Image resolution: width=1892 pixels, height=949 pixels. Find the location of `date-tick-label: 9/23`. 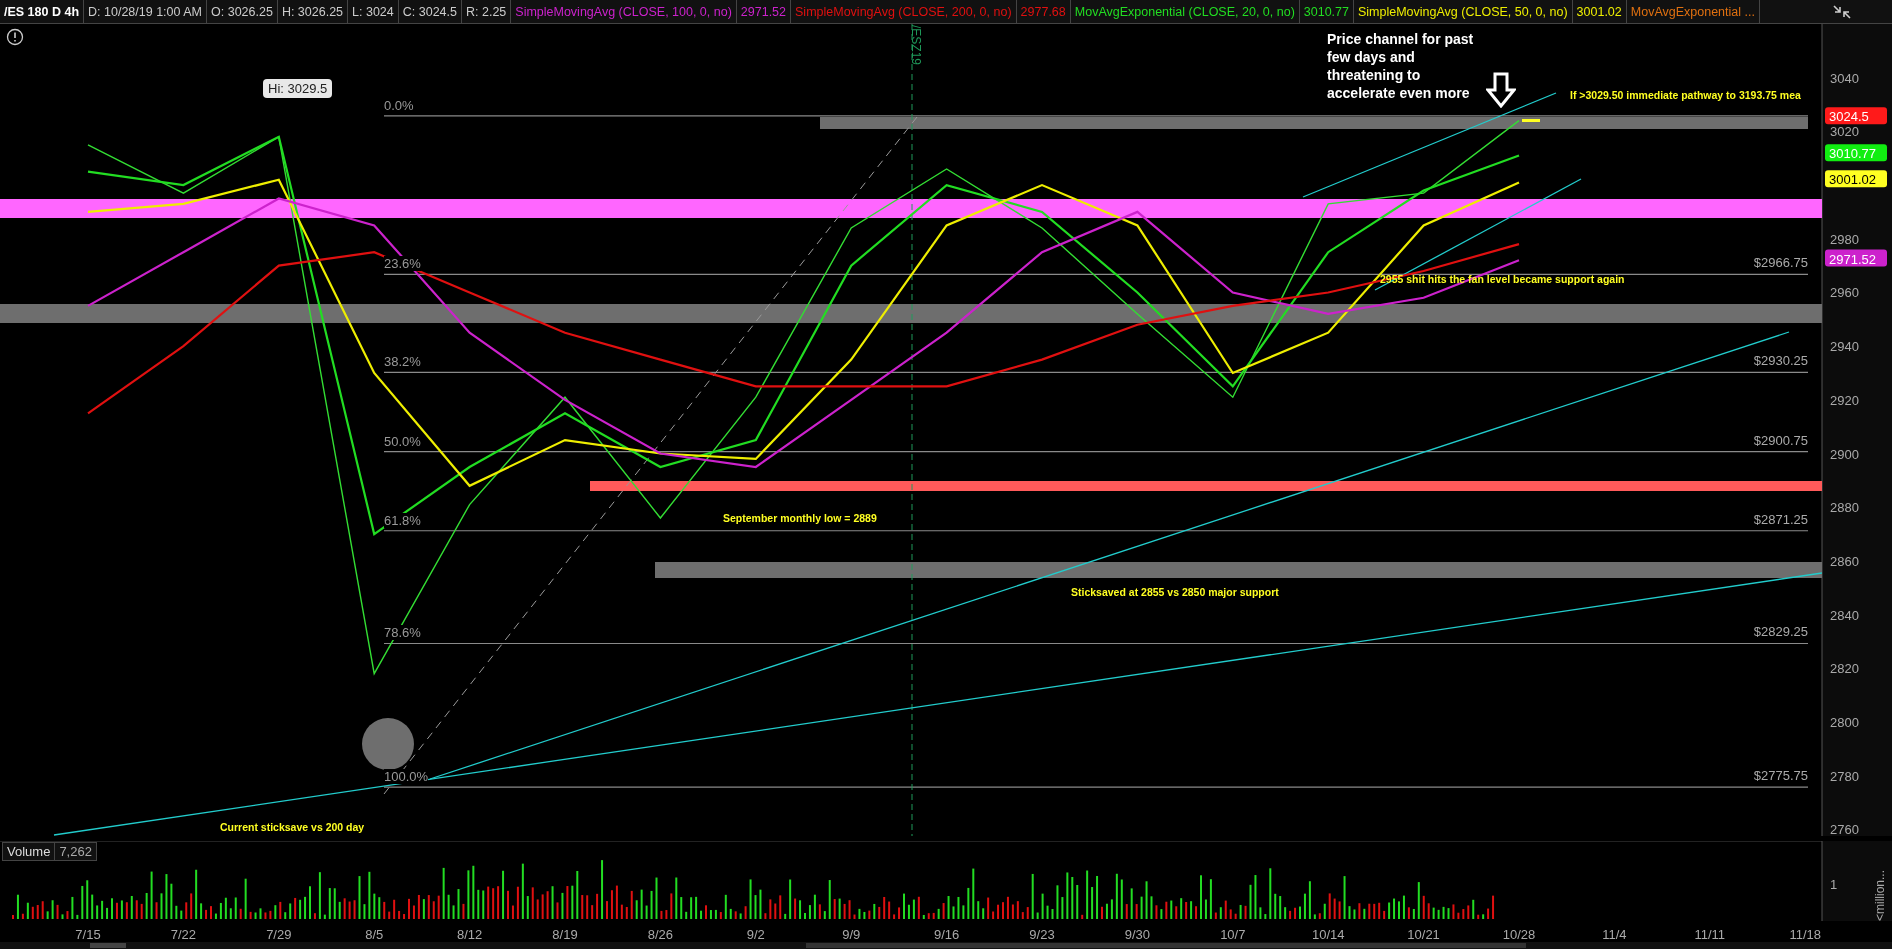

date-tick-label: 9/23 is located at coordinates (1042, 934).